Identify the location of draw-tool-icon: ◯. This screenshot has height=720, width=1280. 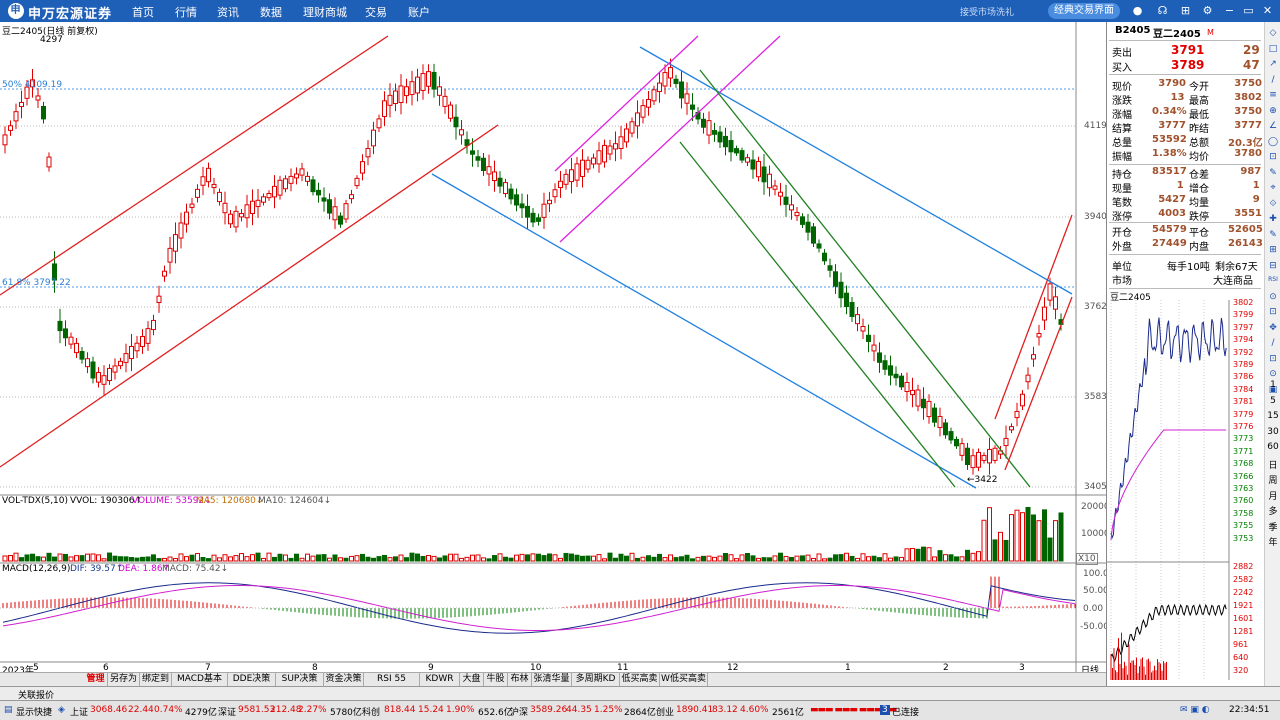
(1273, 143).